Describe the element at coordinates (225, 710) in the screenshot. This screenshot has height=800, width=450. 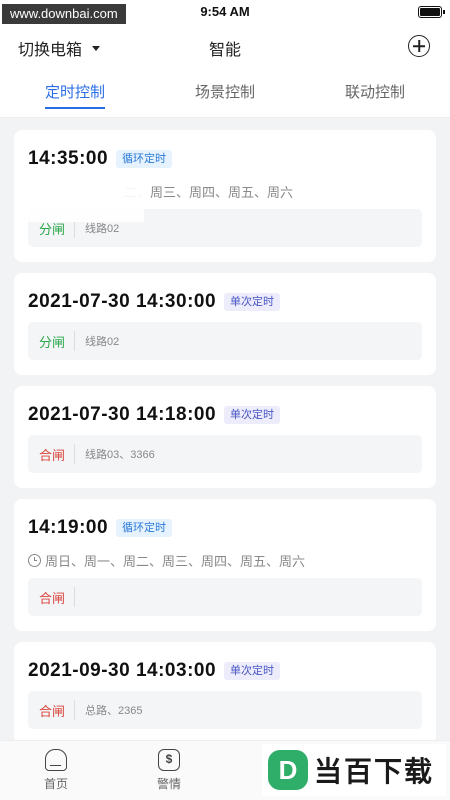
I see `timer-detail: 合闸 总路、2365` at that location.